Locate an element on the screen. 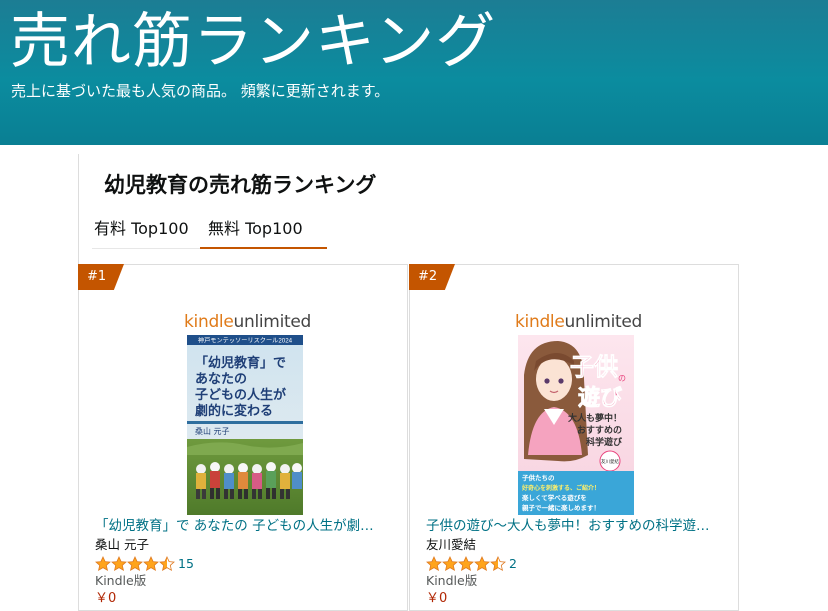 The height and width of the screenshot is (611, 828). review-count-link: 15 is located at coordinates (186, 563).